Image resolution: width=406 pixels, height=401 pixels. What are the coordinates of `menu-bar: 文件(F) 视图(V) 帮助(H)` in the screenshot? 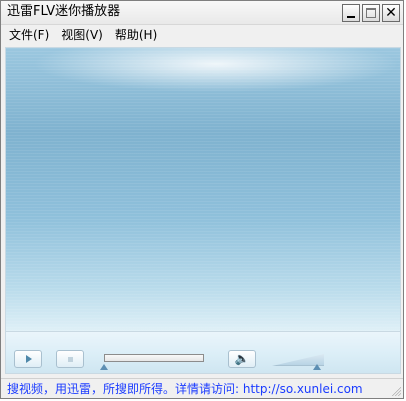 It's located at (202, 35).